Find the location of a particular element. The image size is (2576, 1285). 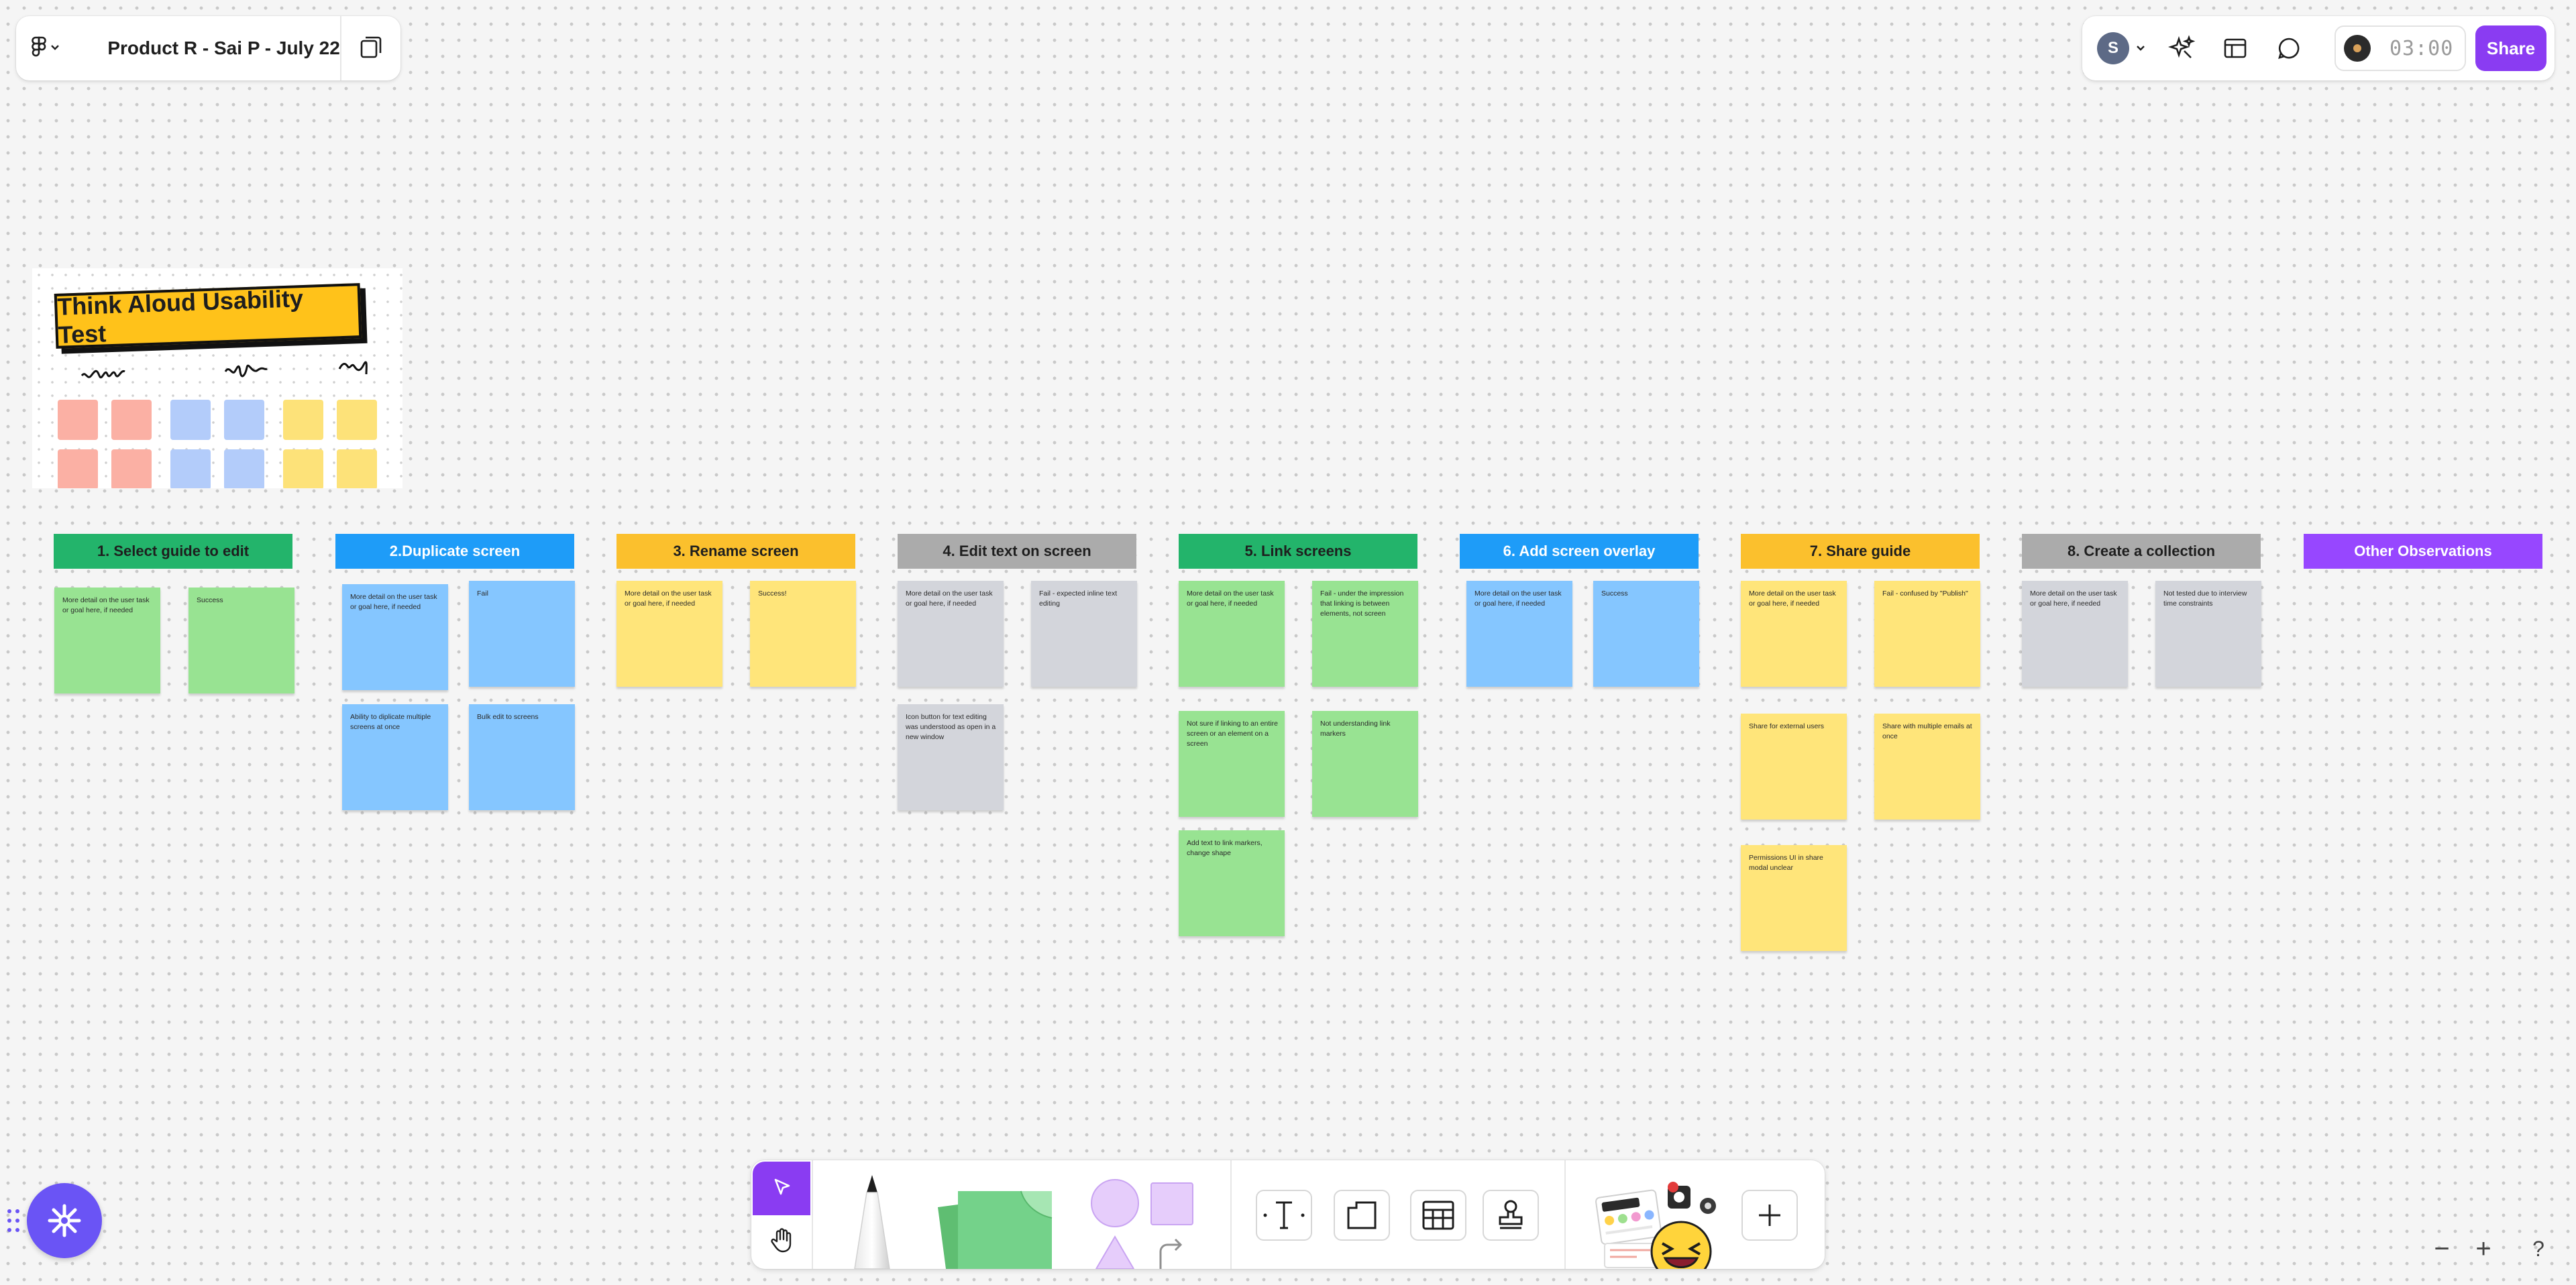

pages-button is located at coordinates (370, 48).